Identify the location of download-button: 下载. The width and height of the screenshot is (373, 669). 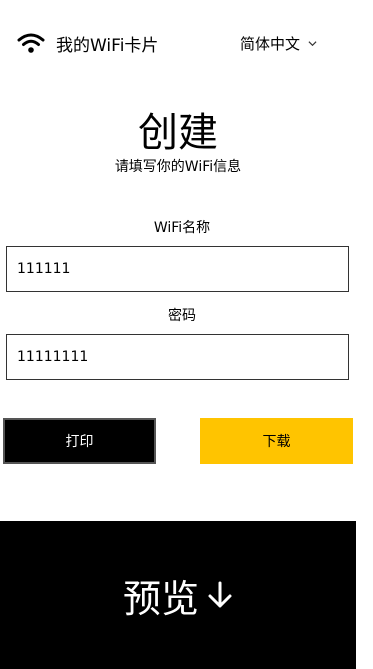
(276, 441).